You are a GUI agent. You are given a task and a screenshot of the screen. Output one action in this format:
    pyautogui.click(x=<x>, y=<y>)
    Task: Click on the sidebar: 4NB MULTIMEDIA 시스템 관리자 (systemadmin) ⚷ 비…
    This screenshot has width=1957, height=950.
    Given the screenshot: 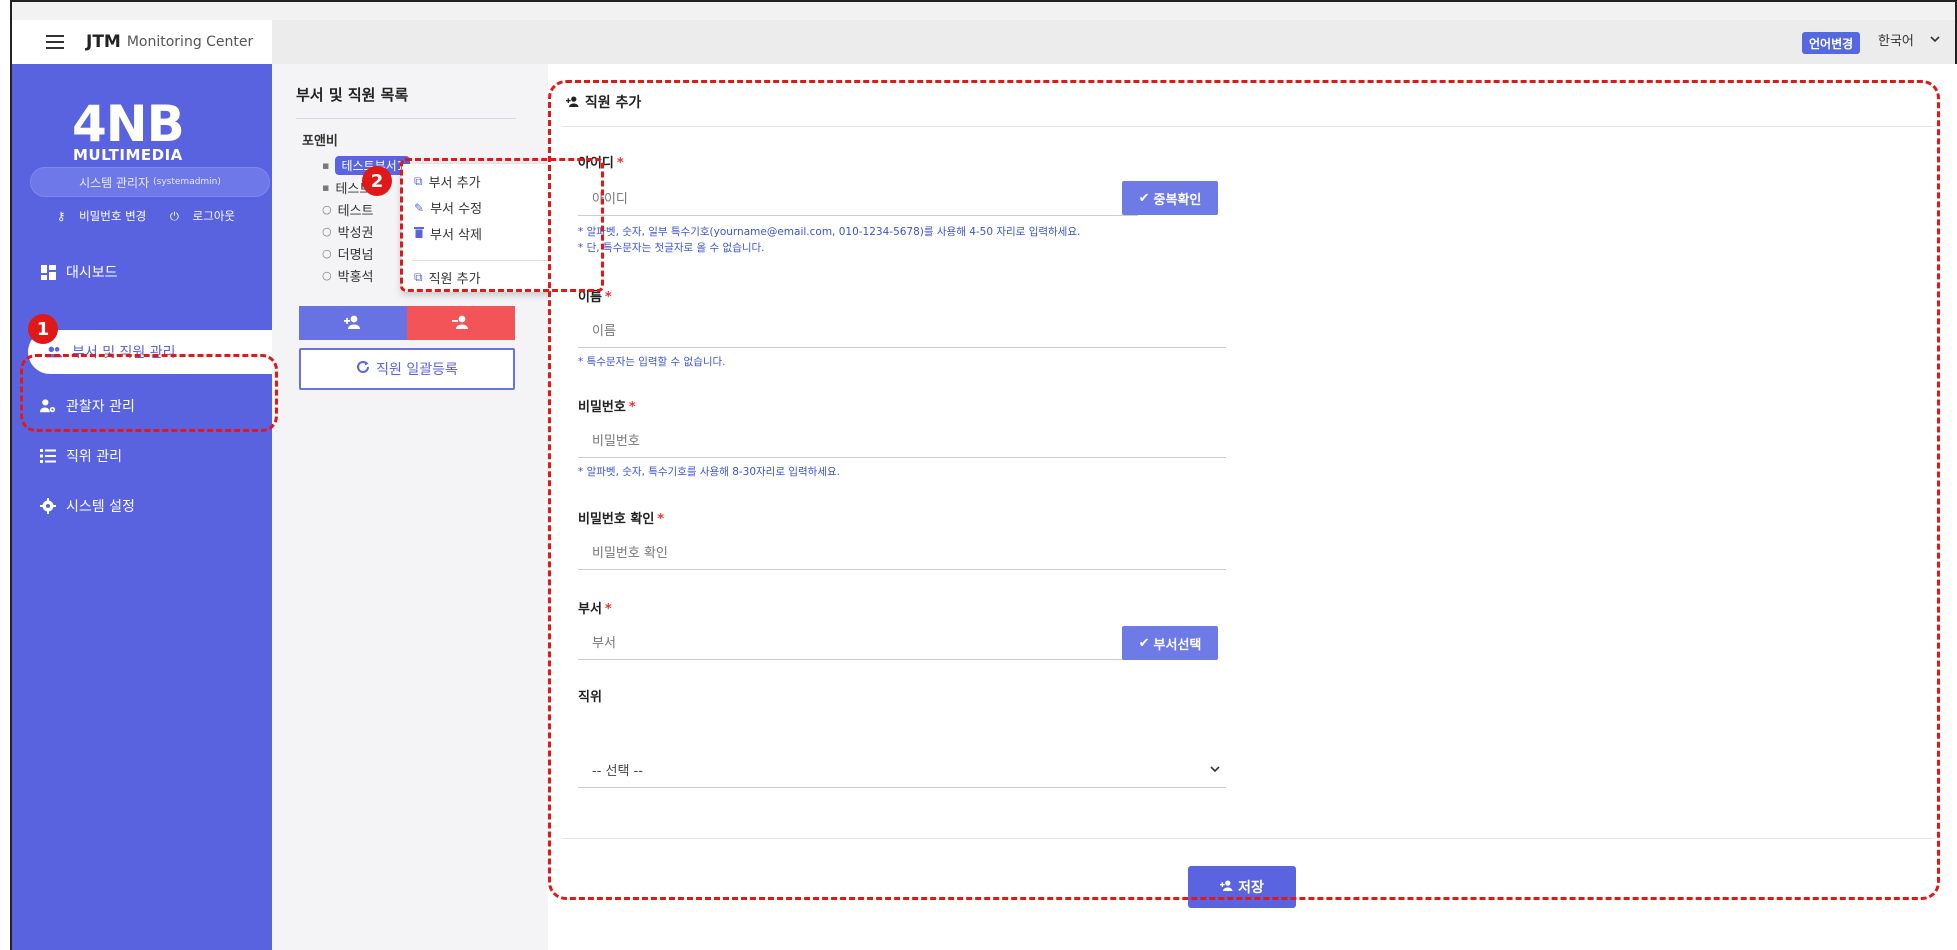 What is the action you would take?
    pyautogui.click(x=147, y=507)
    